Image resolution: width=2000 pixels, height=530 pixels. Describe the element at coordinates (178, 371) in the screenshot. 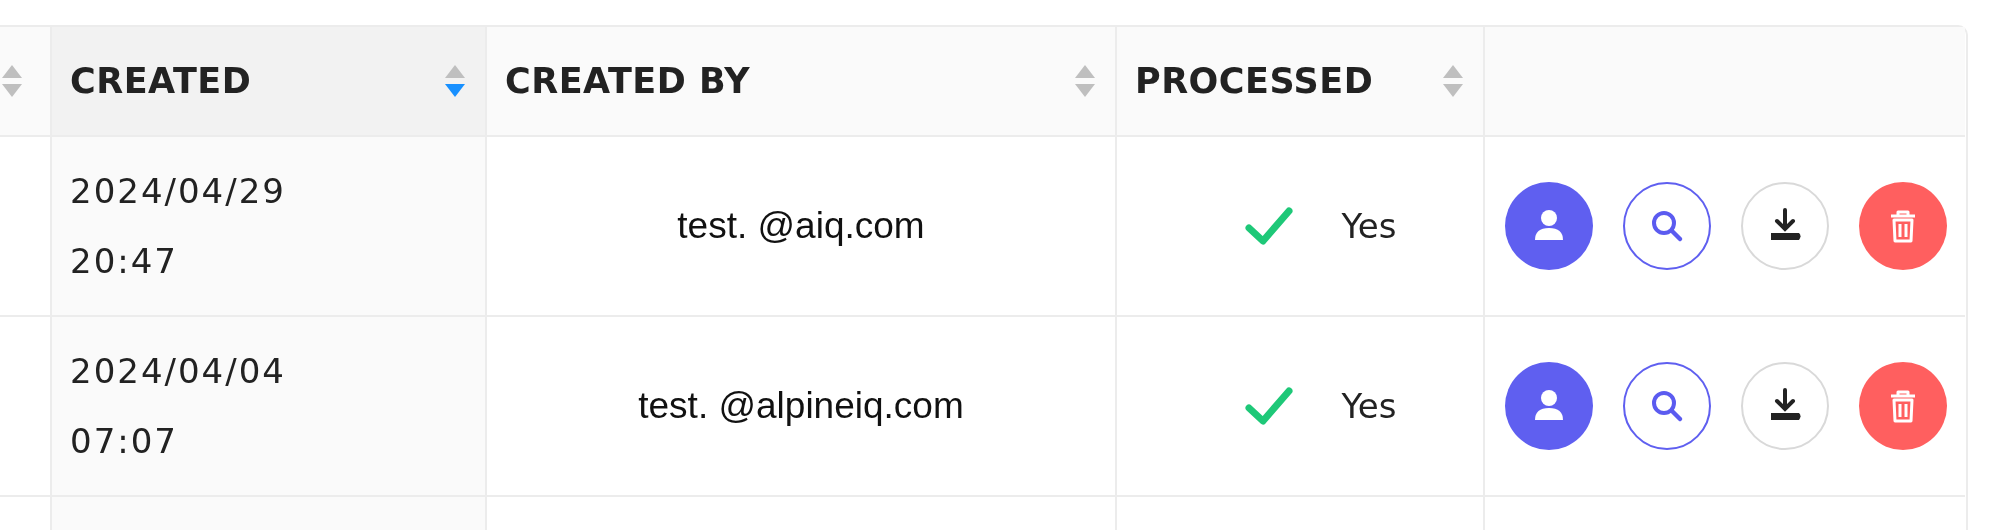

I see `created-date: 2024/04/04` at that location.